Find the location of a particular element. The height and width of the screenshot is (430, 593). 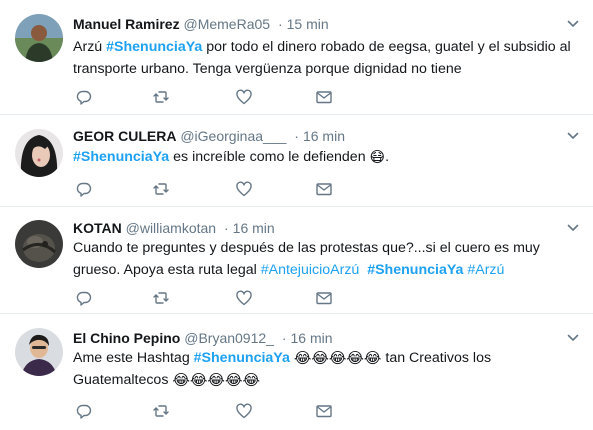

tweet-text-segment: es increíble como le defienden is located at coordinates (269, 157).